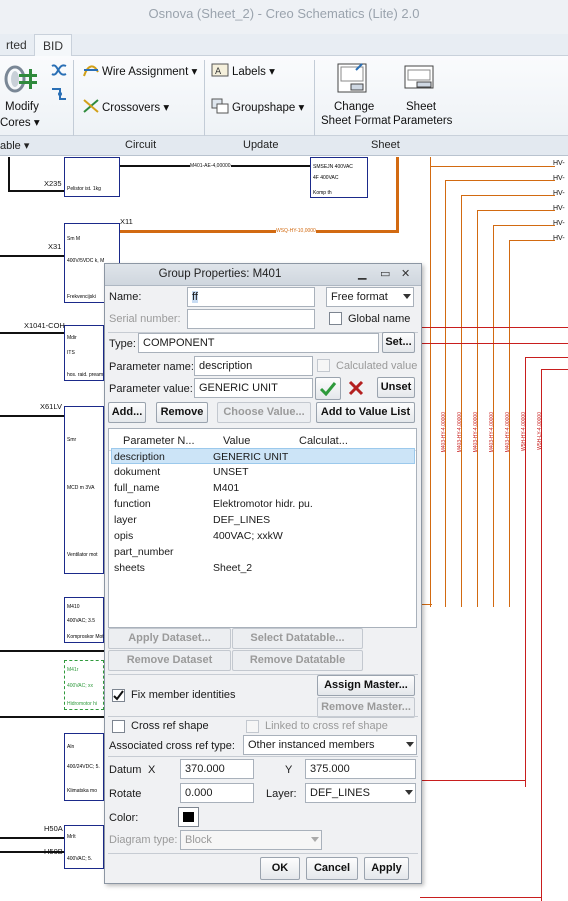 The width and height of the screenshot is (568, 901). What do you see at coordinates (253, 388) in the screenshot?
I see `parameter-value-field: GENERIC UNIT` at bounding box center [253, 388].